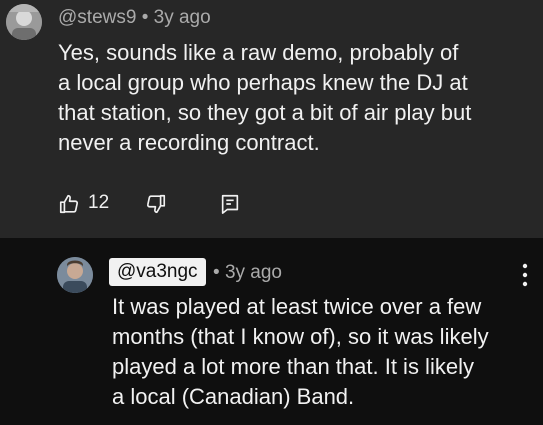 The height and width of the screenshot is (425, 543). I want to click on comment-meta: @stews9 • 3y ago, so click(134, 18).